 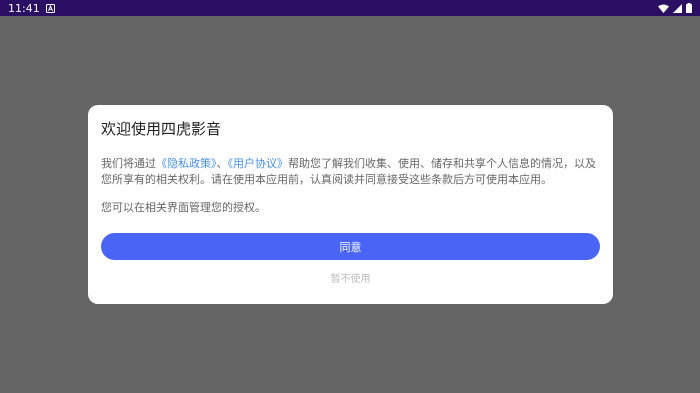 I want to click on status-bar: 11:41, so click(x=350, y=8).